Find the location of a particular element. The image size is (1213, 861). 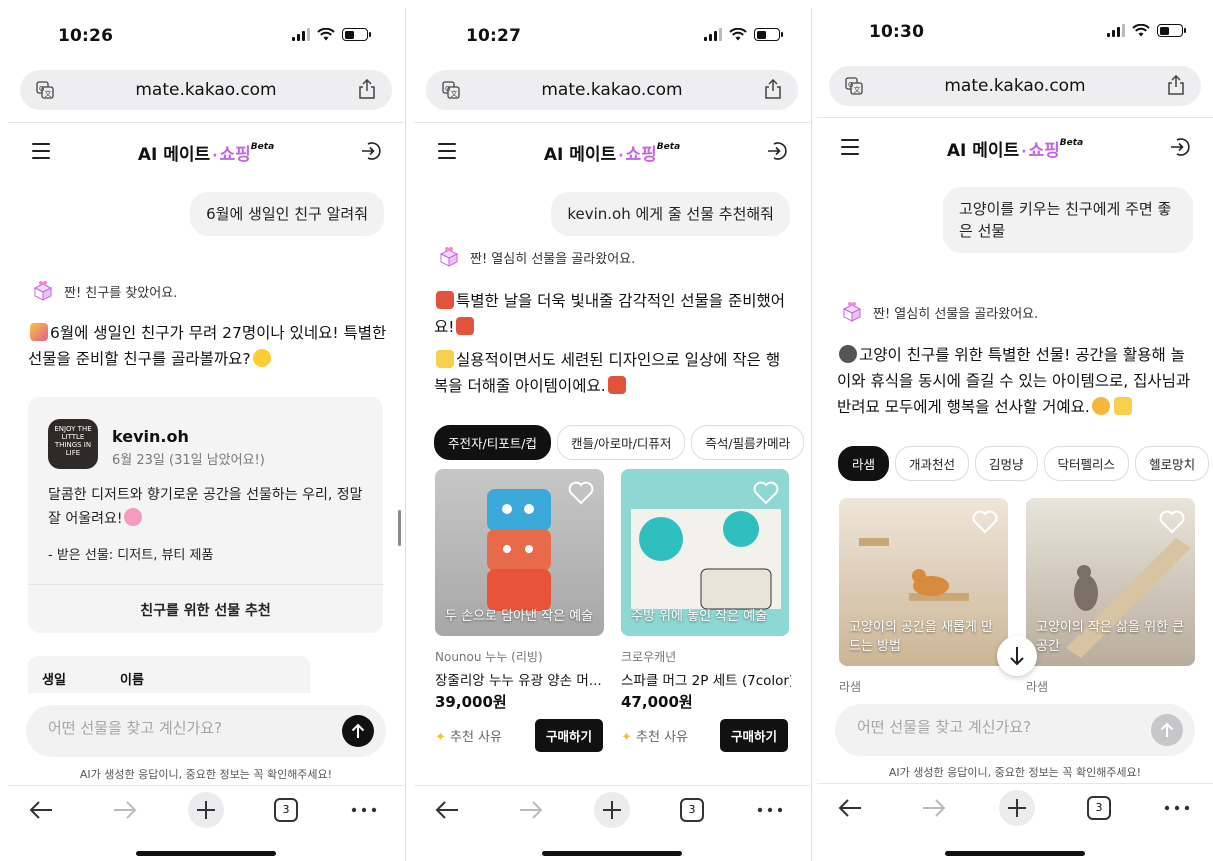

chip-brand-4: 닥터펠리스 is located at coordinates (1086, 463).